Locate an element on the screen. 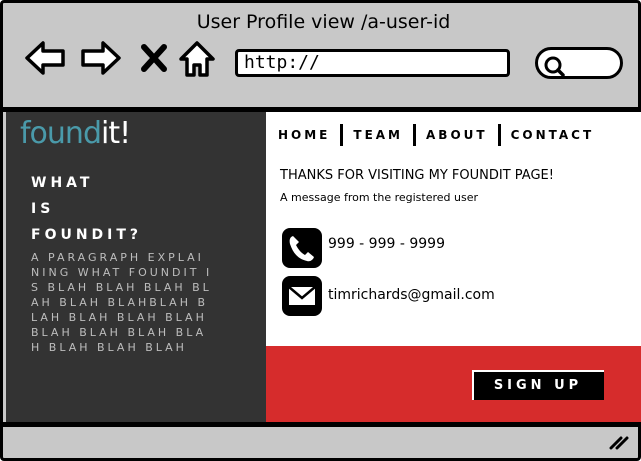 This screenshot has height=461, width=641. sign-up-button: SIGN UP is located at coordinates (538, 385).